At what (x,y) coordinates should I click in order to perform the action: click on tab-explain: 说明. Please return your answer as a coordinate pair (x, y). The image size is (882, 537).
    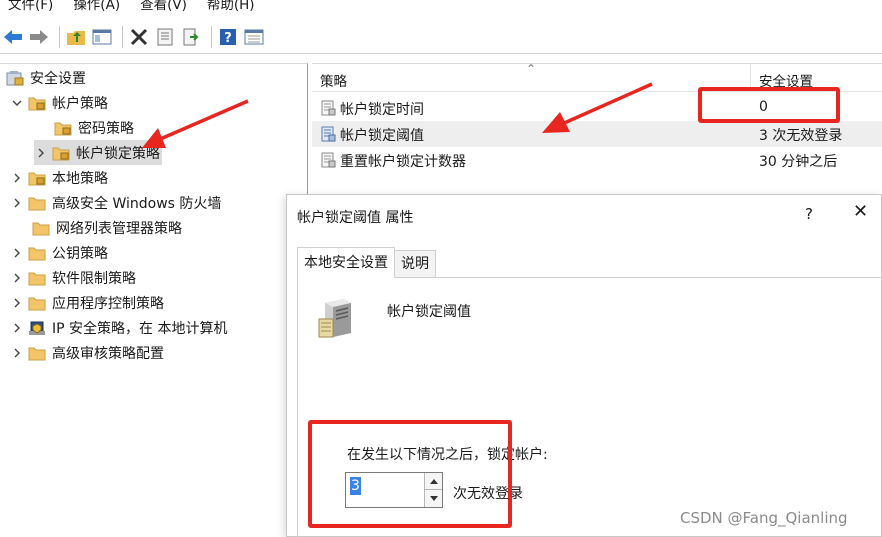
    Looking at the image, I should click on (415, 263).